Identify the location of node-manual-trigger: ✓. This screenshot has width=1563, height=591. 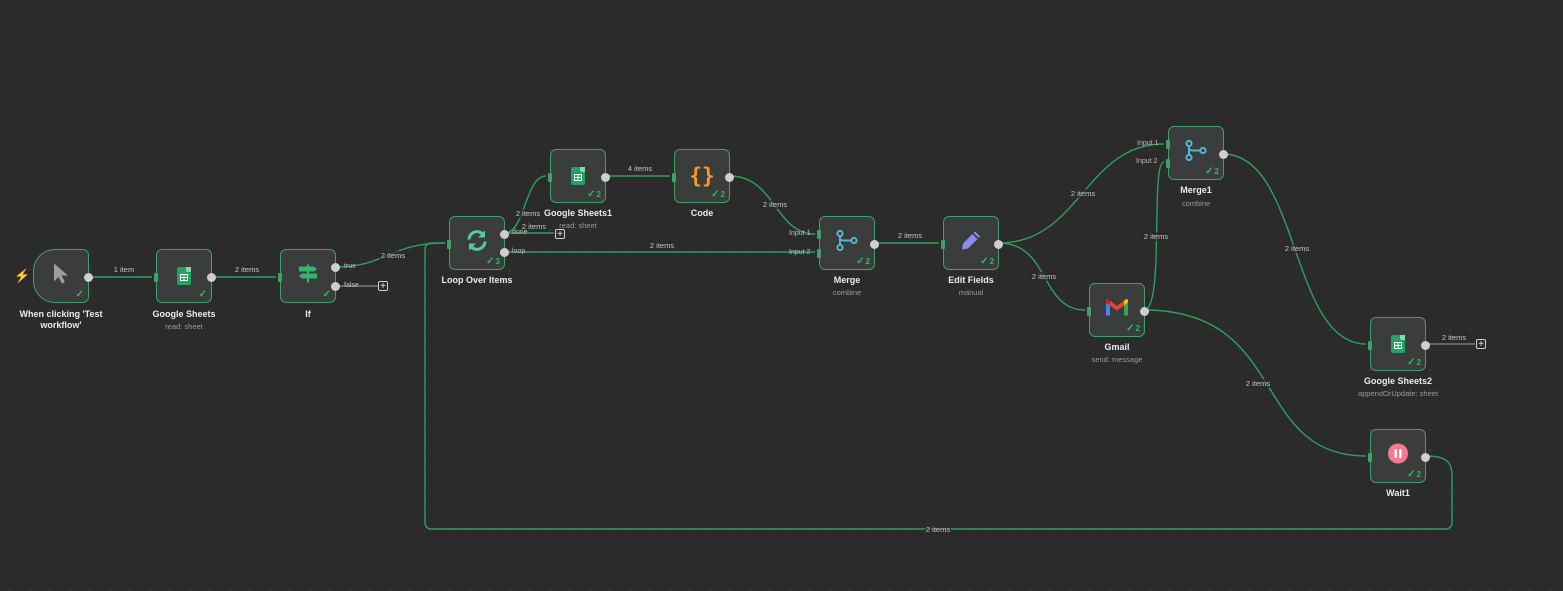
(63, 276).